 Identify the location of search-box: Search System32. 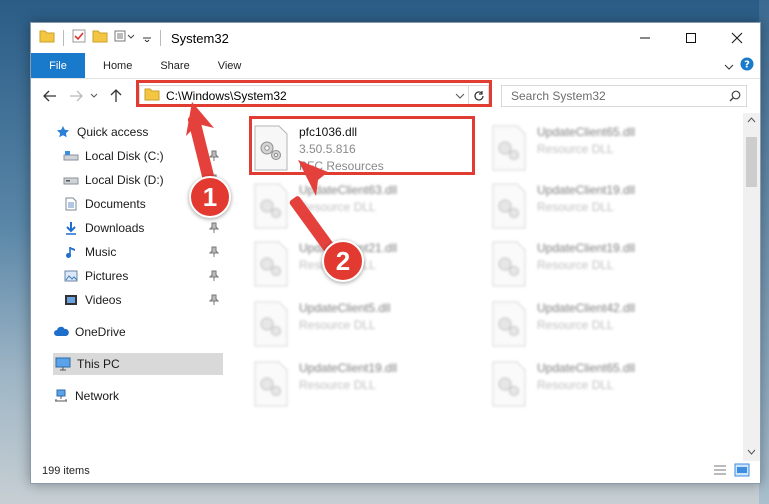
(624, 96).